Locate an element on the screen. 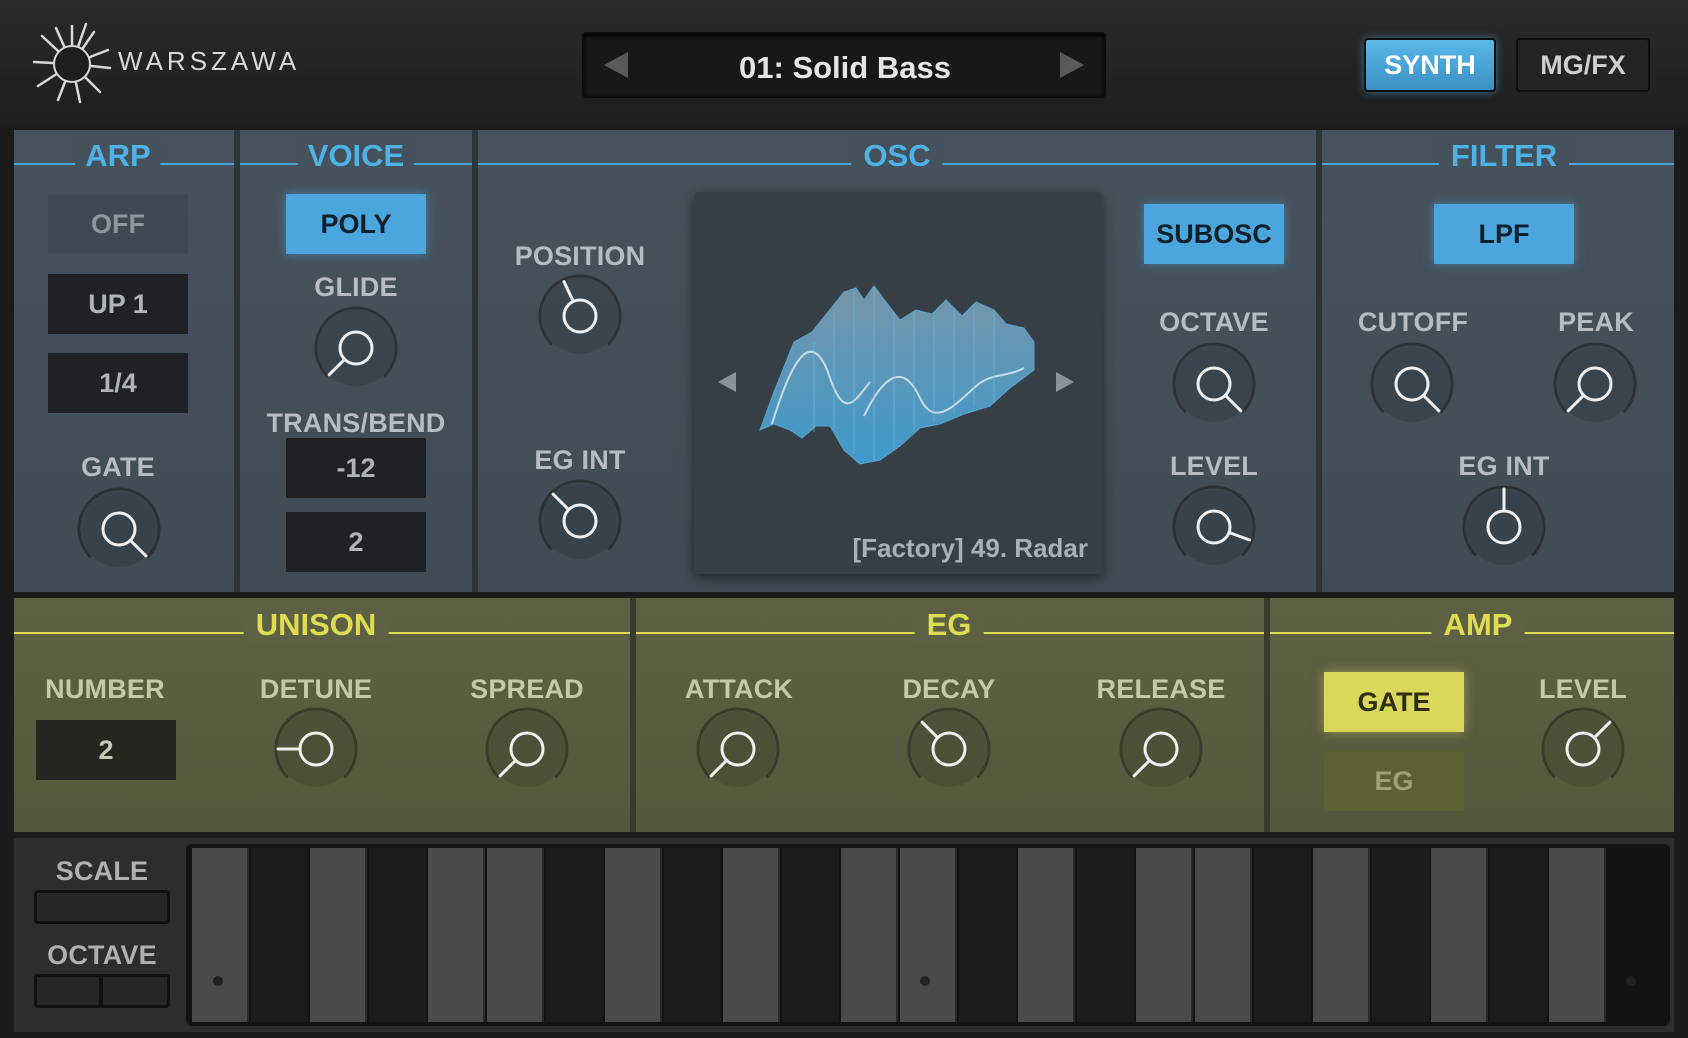 The height and width of the screenshot is (1038, 1688). wavetable-prev-button is located at coordinates (727, 382).